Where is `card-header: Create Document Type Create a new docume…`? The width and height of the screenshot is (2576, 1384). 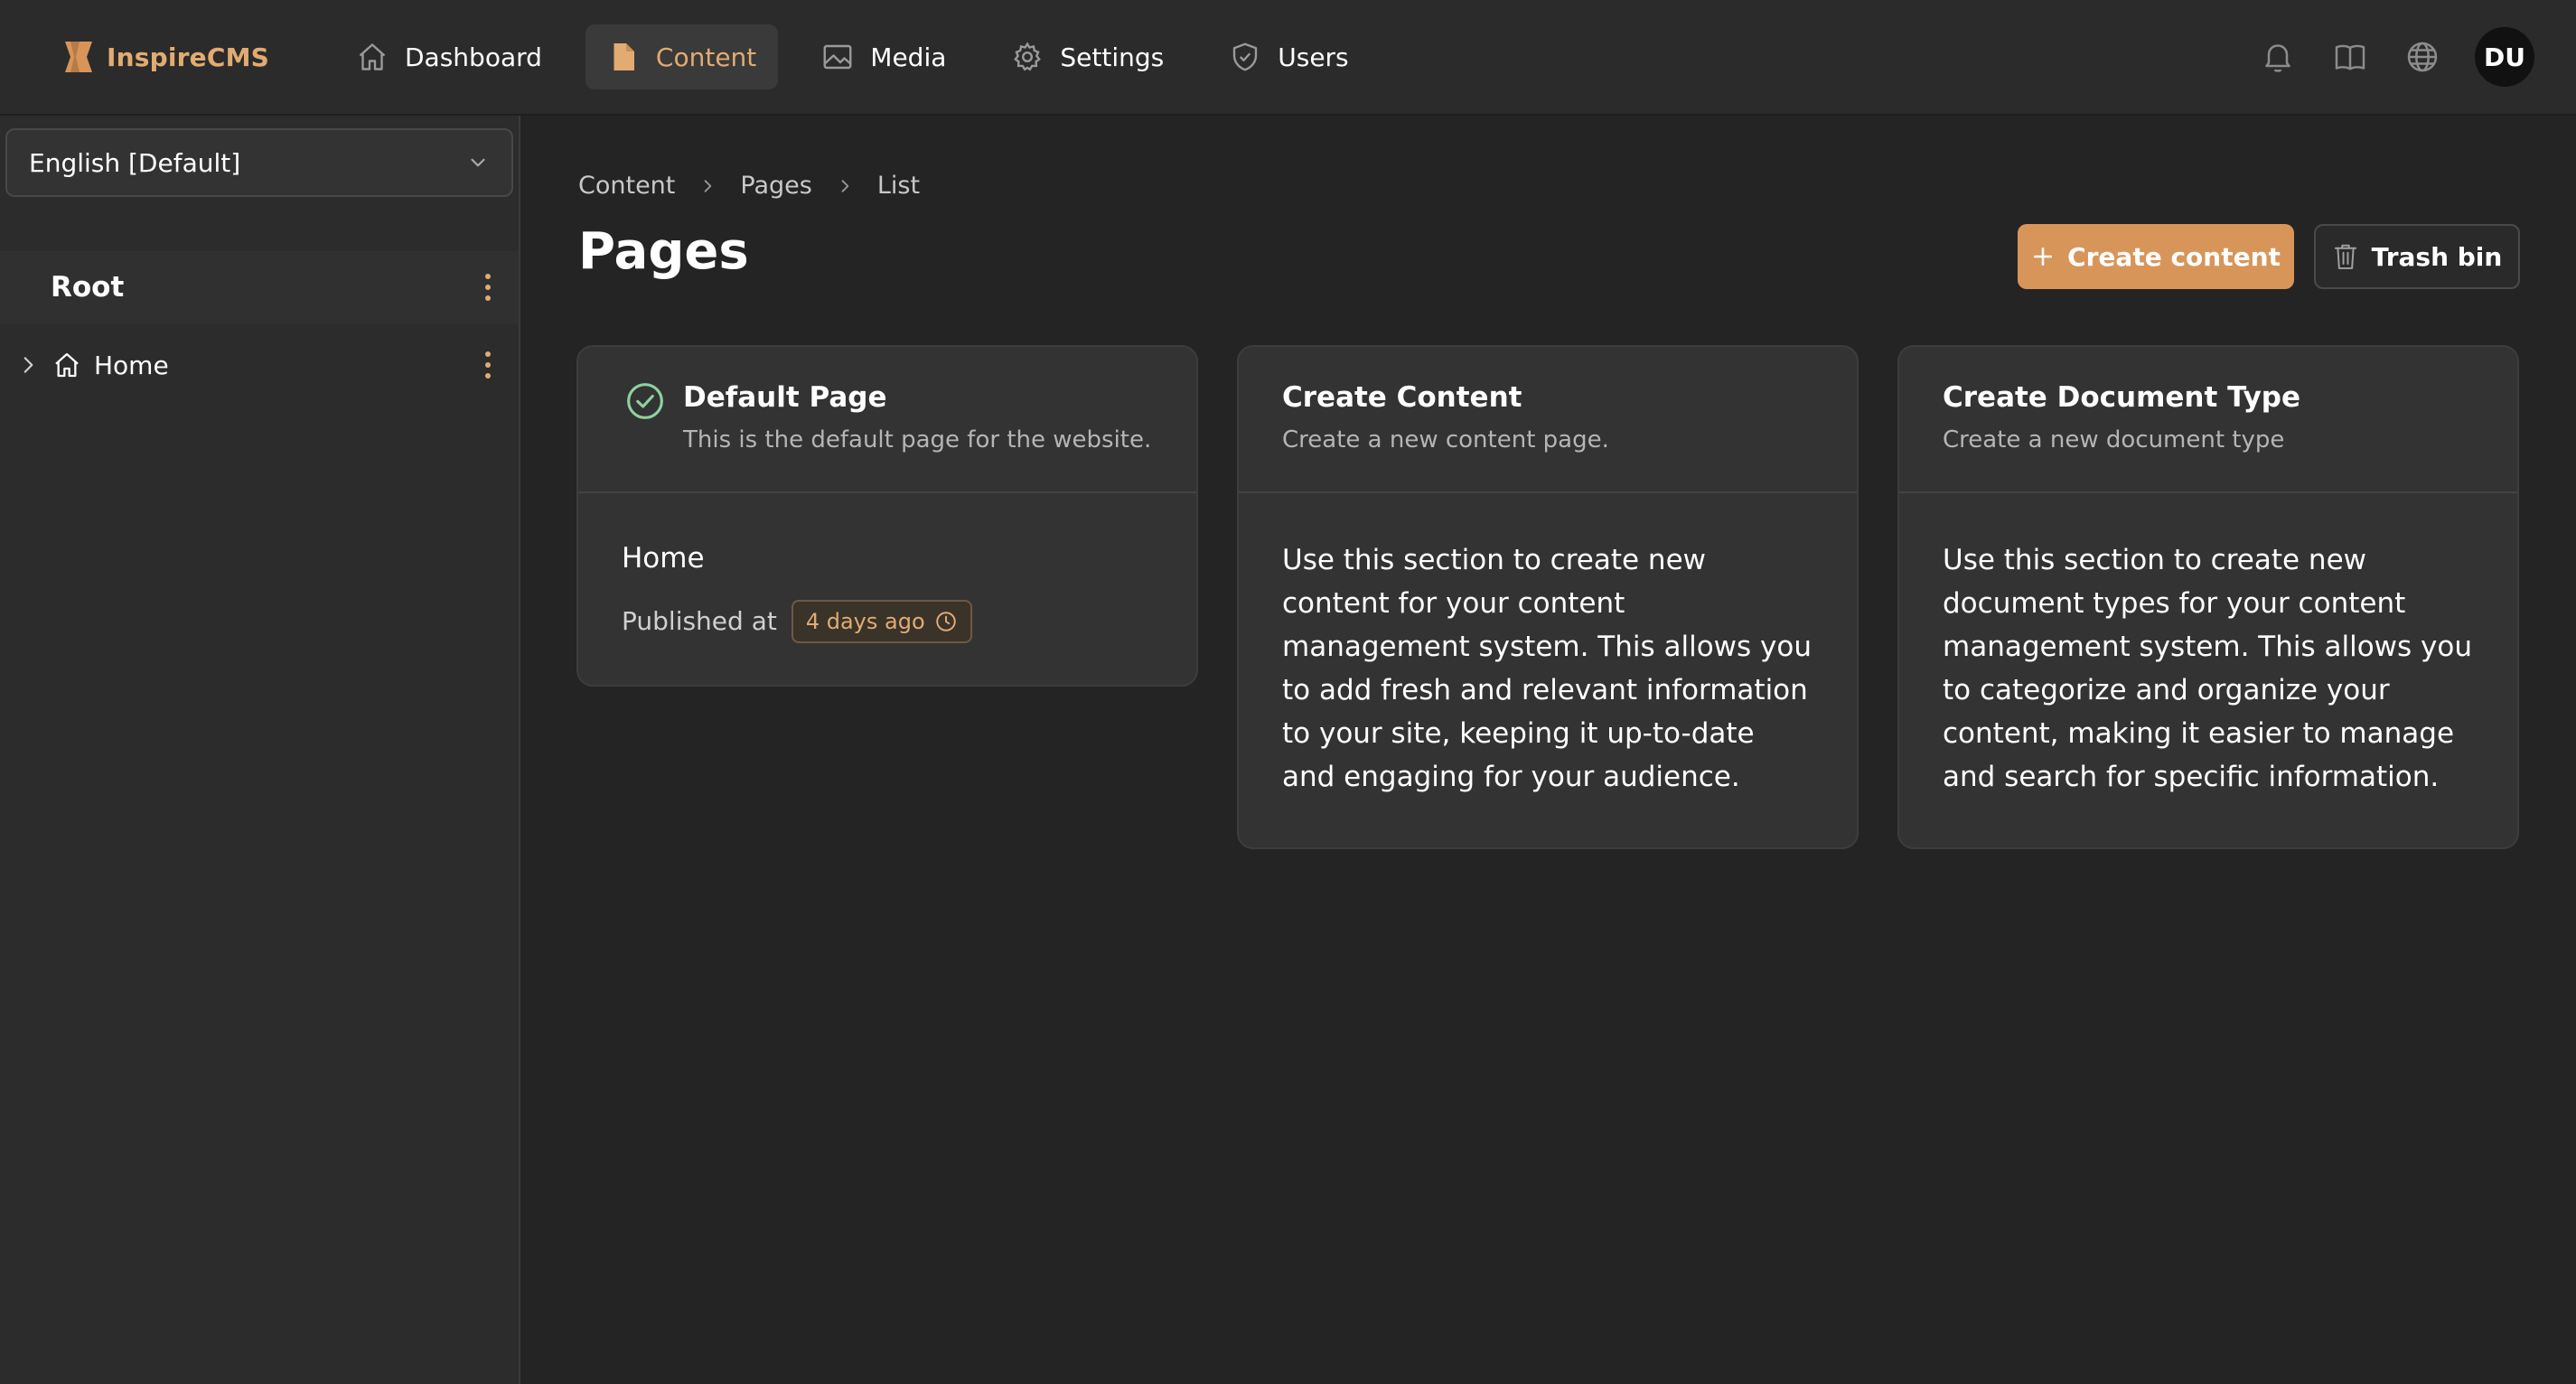 card-header: Create Document Type Create a new docume… is located at coordinates (2208, 420).